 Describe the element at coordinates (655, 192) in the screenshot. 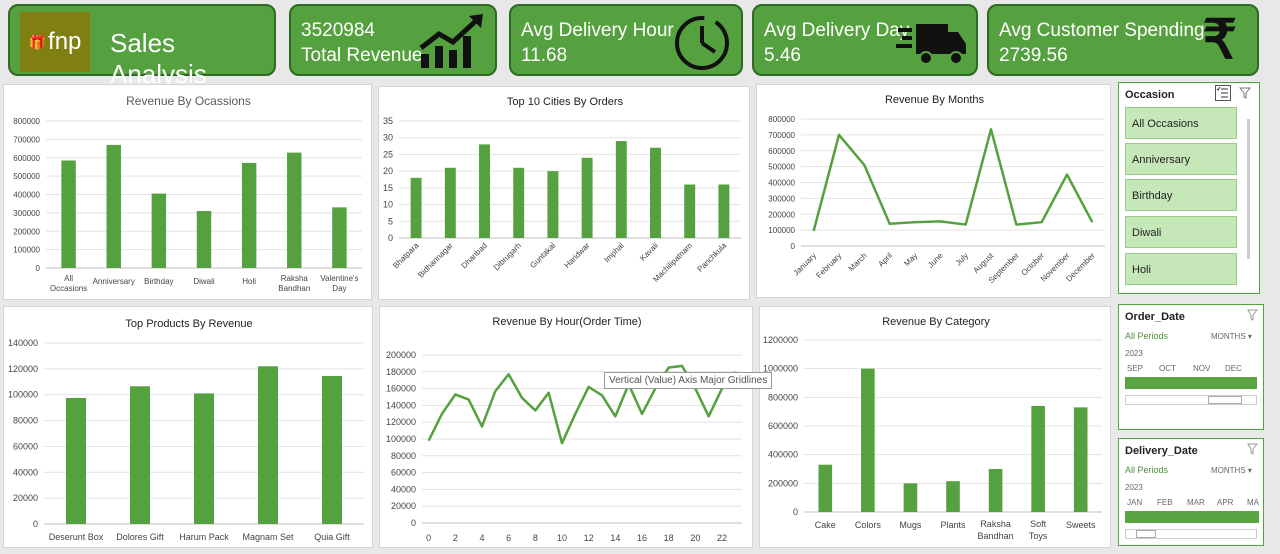

I see `bar-kavali` at that location.